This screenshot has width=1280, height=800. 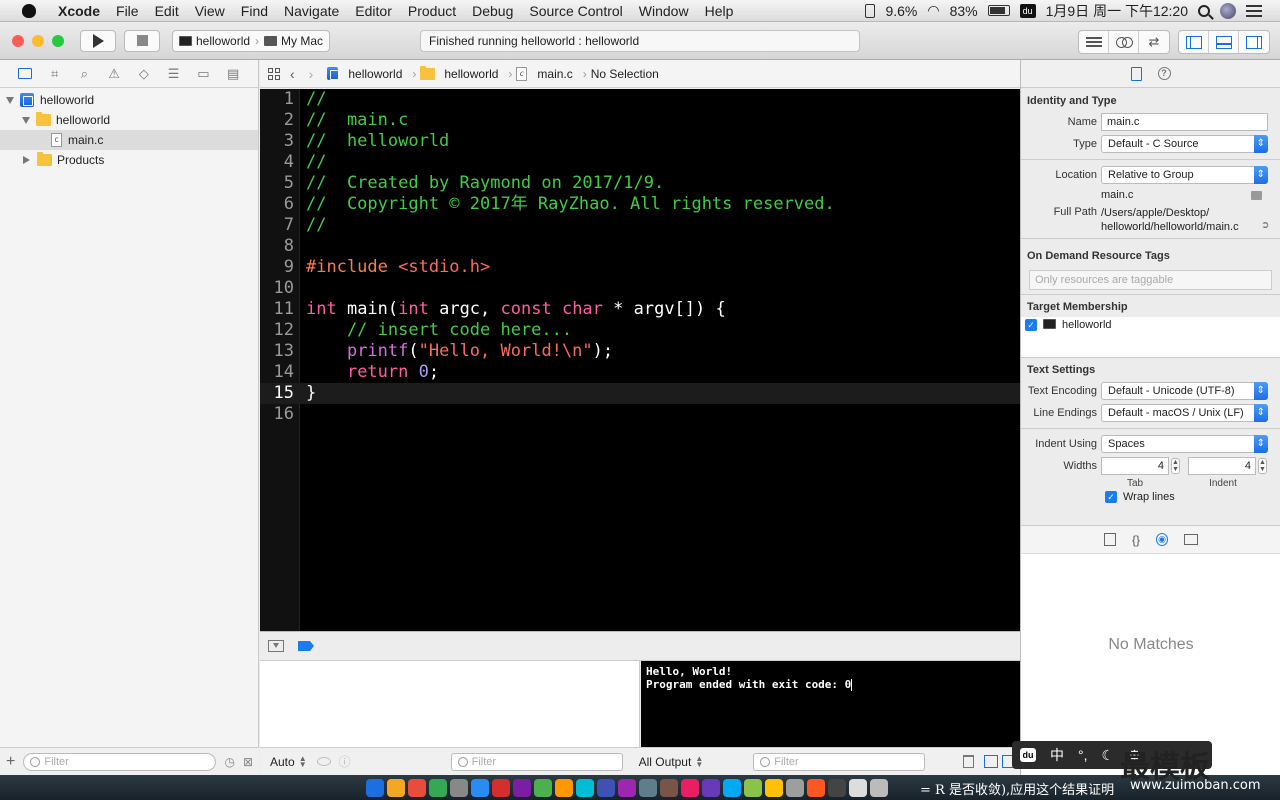 What do you see at coordinates (10, 762) in the screenshot?
I see `add-file-button: +` at bounding box center [10, 762].